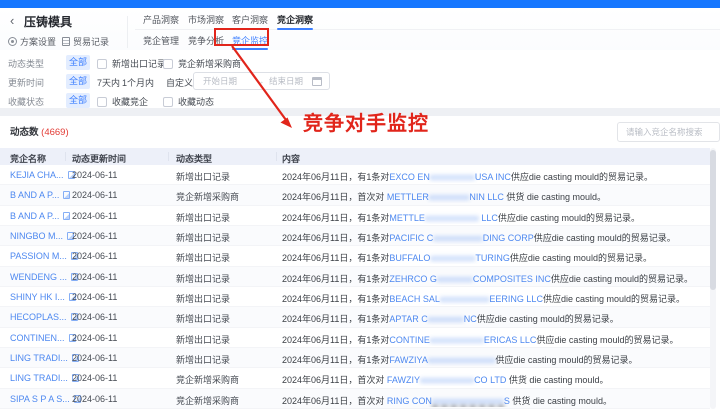  I want to click on checkbox-option: 收藏动态, so click(188, 101).